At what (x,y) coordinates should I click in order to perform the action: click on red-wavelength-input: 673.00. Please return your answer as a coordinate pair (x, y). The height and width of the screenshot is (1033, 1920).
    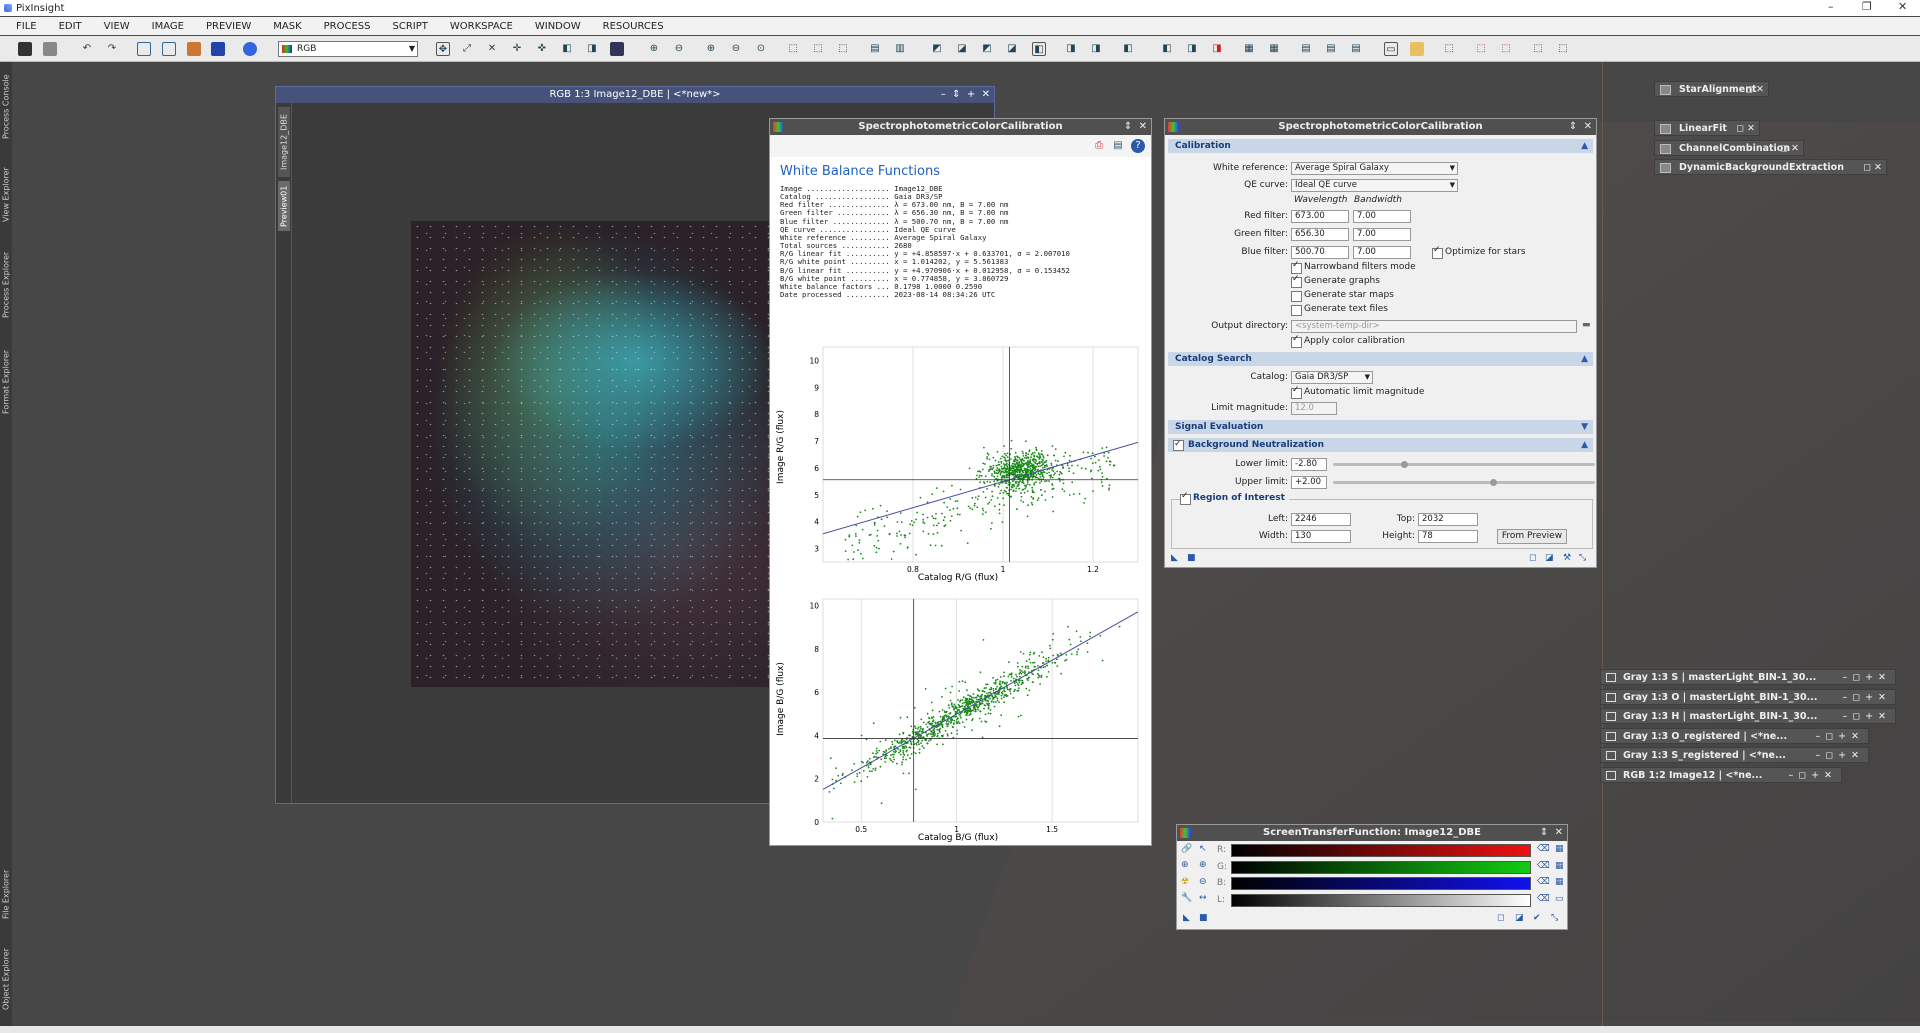
    Looking at the image, I should click on (1320, 216).